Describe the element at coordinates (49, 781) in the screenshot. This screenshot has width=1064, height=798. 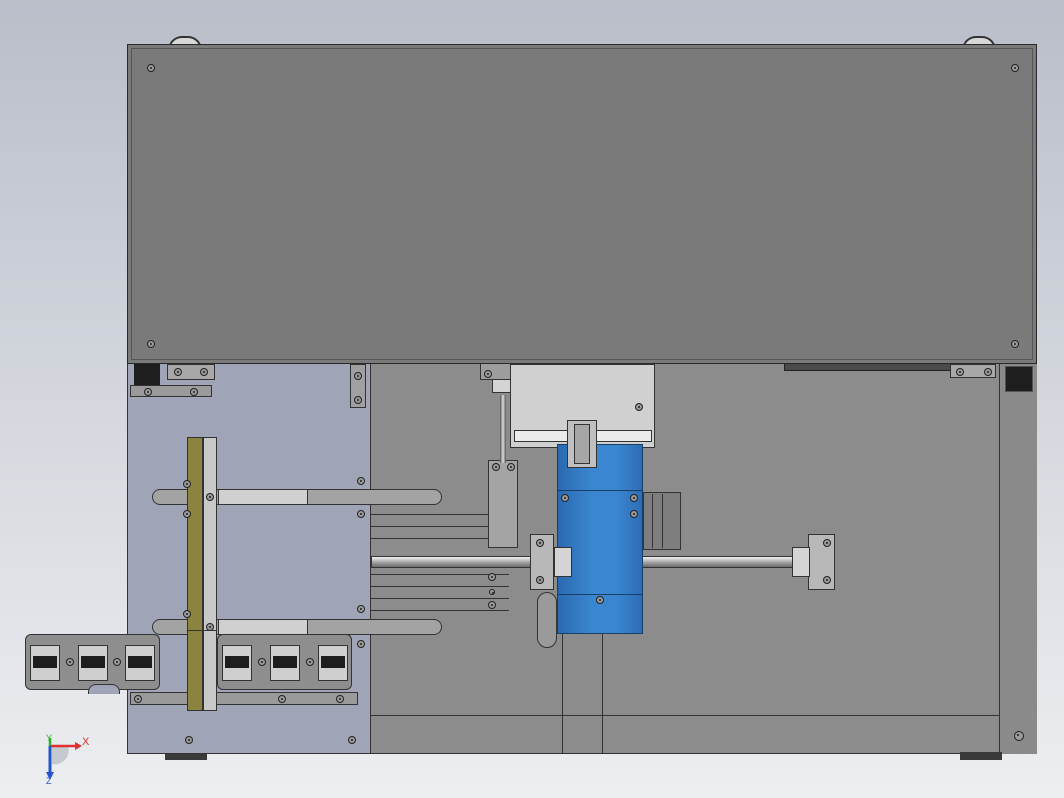
I see `triad-z-label: Z` at that location.